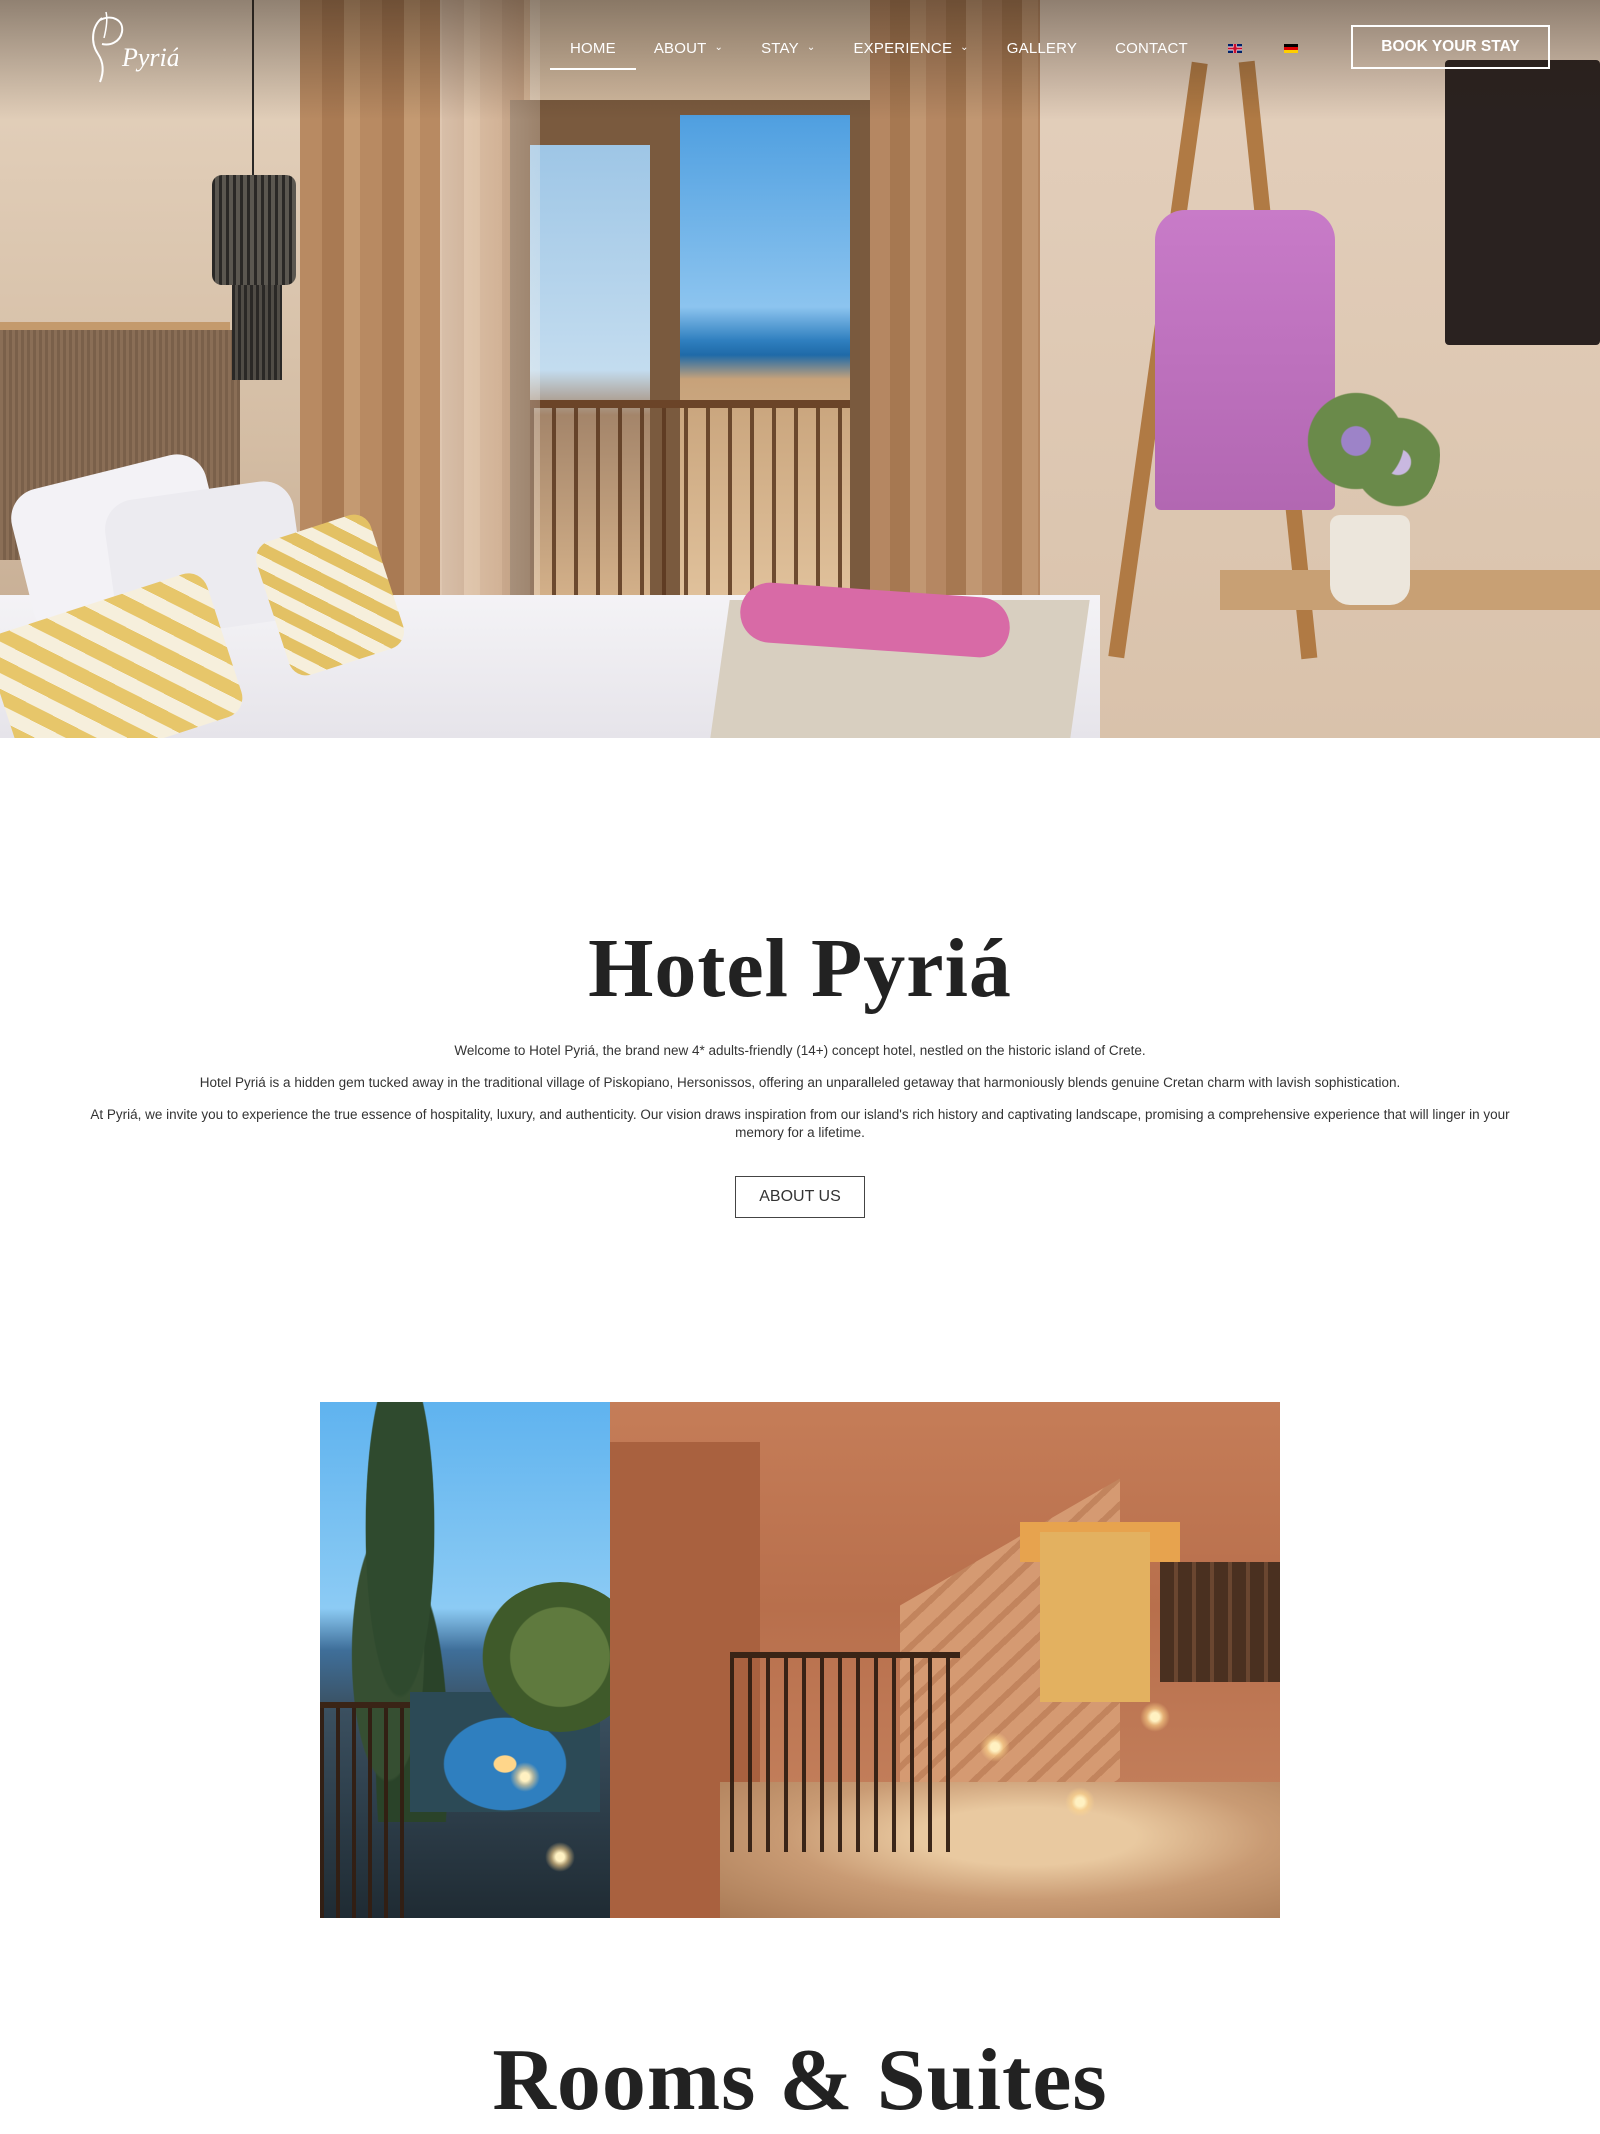 This screenshot has width=1600, height=2134. Describe the element at coordinates (1450, 47) in the screenshot. I see `book-your-stay-button: BOOK YOUR STAY` at that location.